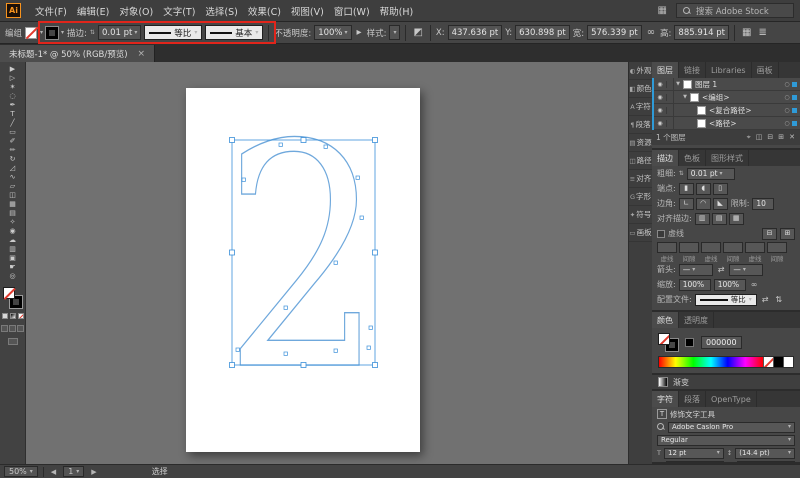  I want to click on gradient-tool: ▤, so click(13, 213).